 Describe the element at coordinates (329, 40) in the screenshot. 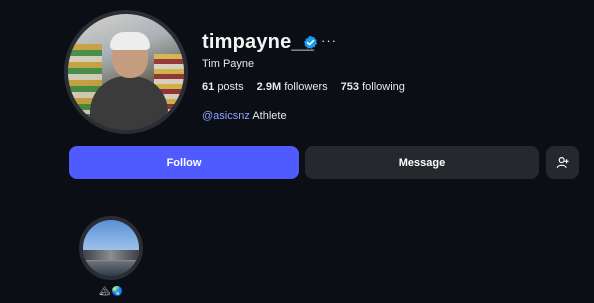

I see `more-options-icon: ···` at that location.